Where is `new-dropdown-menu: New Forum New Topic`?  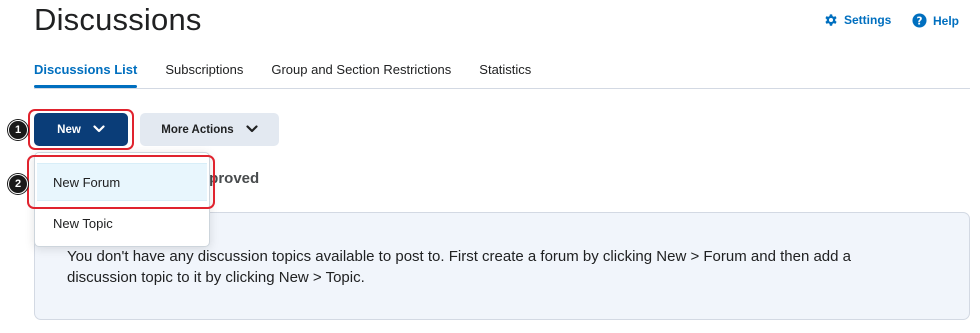 new-dropdown-menu: New Forum New Topic is located at coordinates (122, 199).